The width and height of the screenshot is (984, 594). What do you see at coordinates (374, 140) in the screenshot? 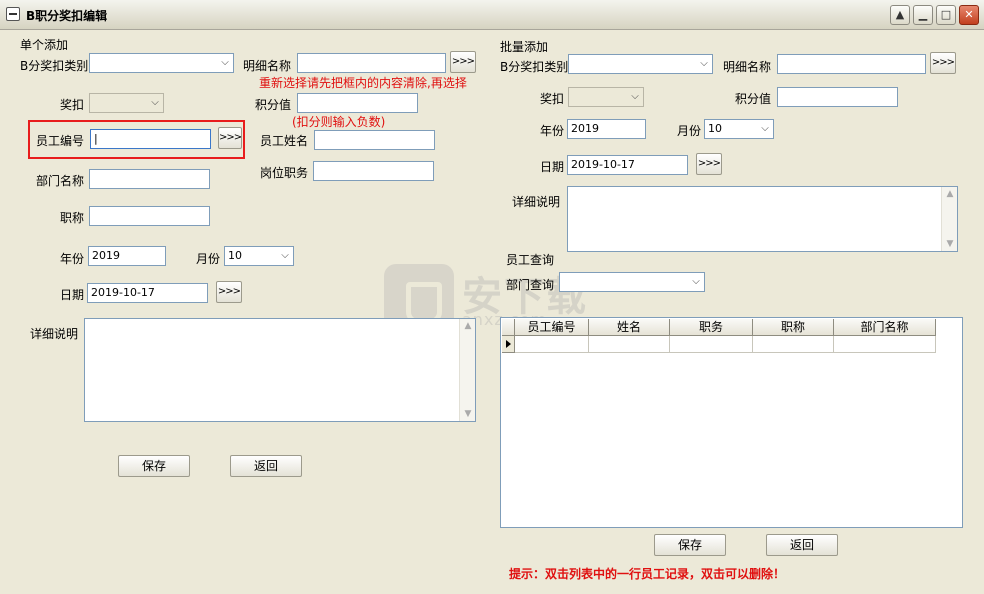
I see `emp-name-field` at bounding box center [374, 140].